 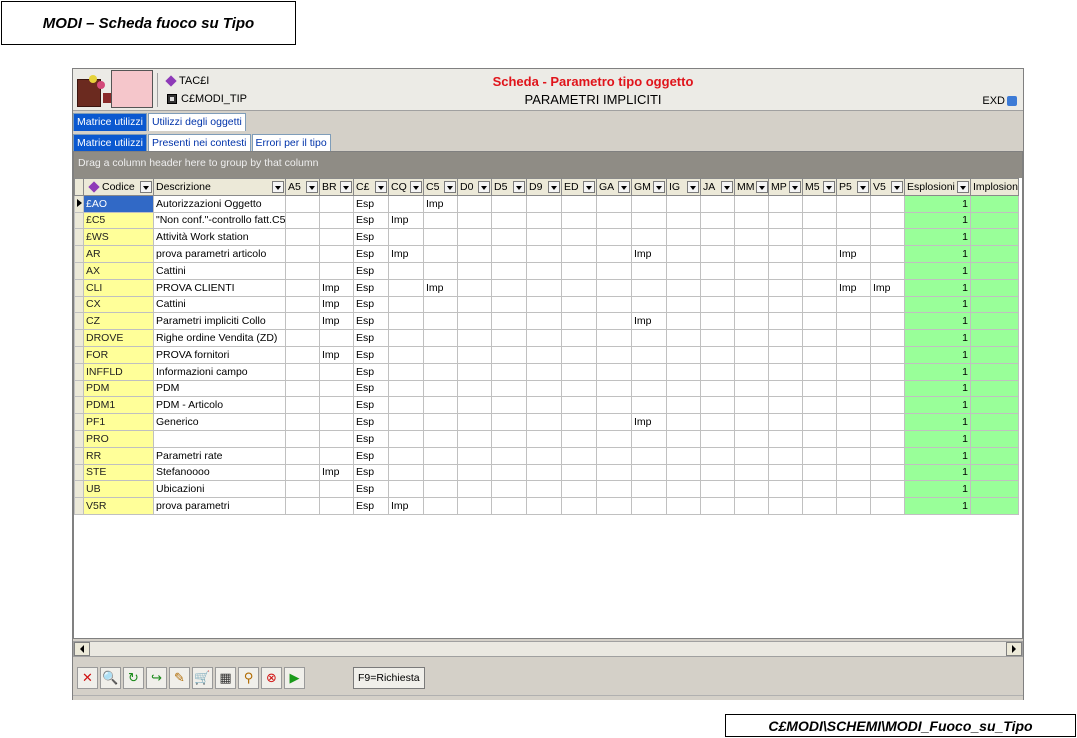 What do you see at coordinates (291, 143) in the screenshot?
I see `tab-errori-per-il-tipo: Errori per il tipo` at bounding box center [291, 143].